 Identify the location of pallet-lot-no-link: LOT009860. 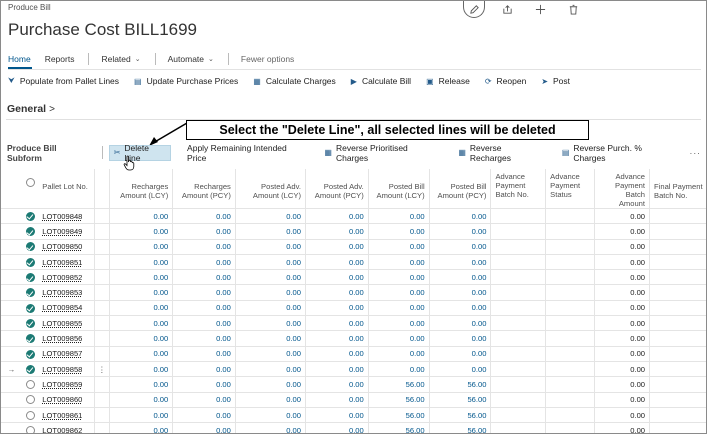
(67, 400).